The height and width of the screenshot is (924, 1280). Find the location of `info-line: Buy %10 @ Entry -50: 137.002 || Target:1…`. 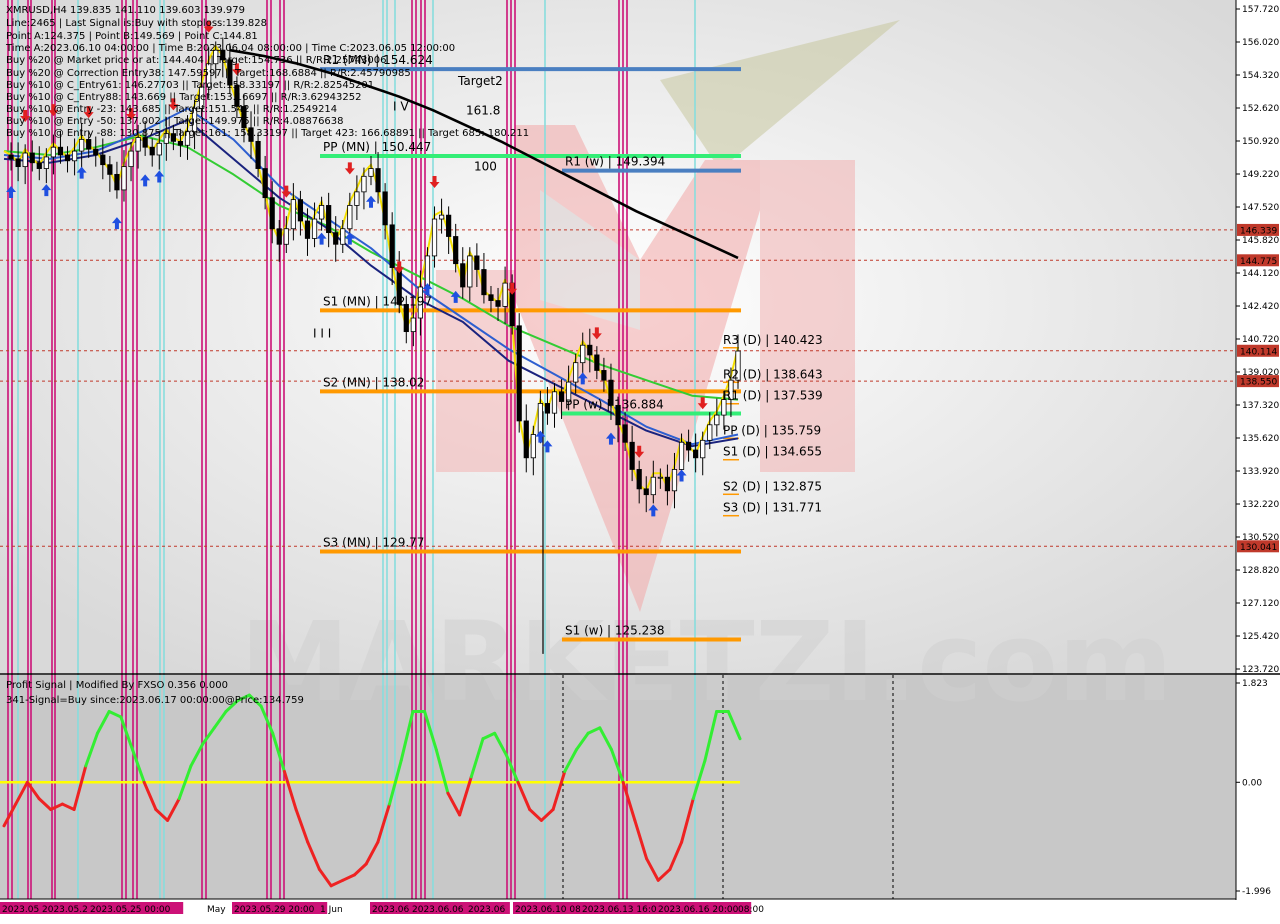

info-line: Buy %10 @ Entry -50: 137.002 || Target:1… is located at coordinates (175, 121).